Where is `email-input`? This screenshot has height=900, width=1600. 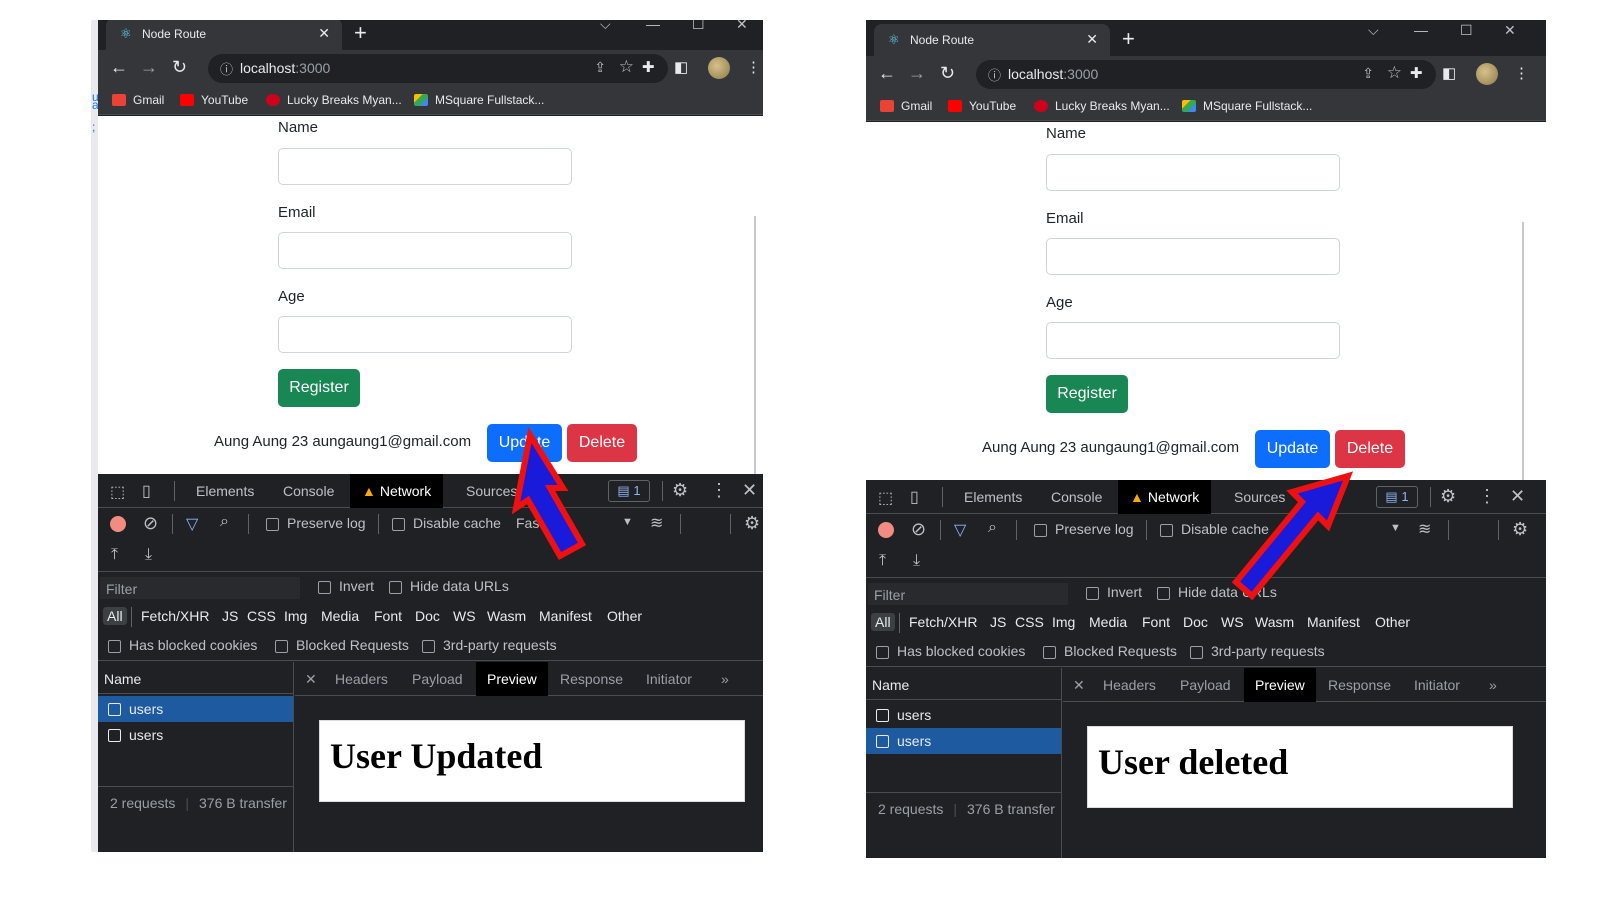
email-input is located at coordinates (425, 250).